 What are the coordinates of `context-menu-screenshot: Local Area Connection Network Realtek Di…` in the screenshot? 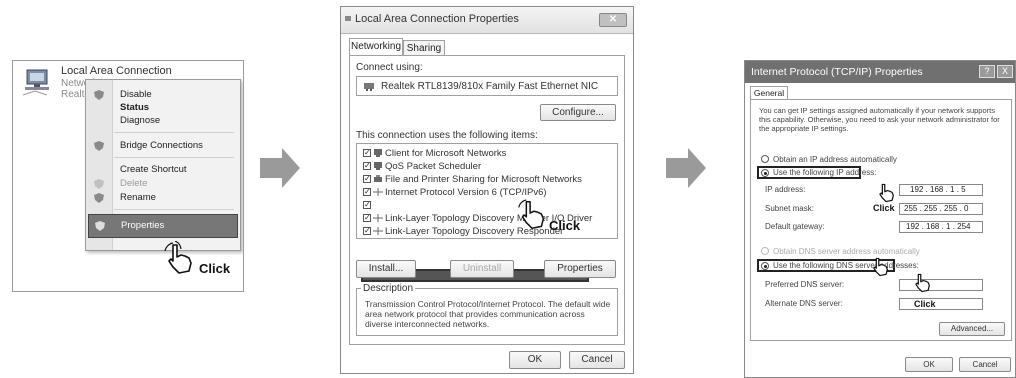 It's located at (128, 176).